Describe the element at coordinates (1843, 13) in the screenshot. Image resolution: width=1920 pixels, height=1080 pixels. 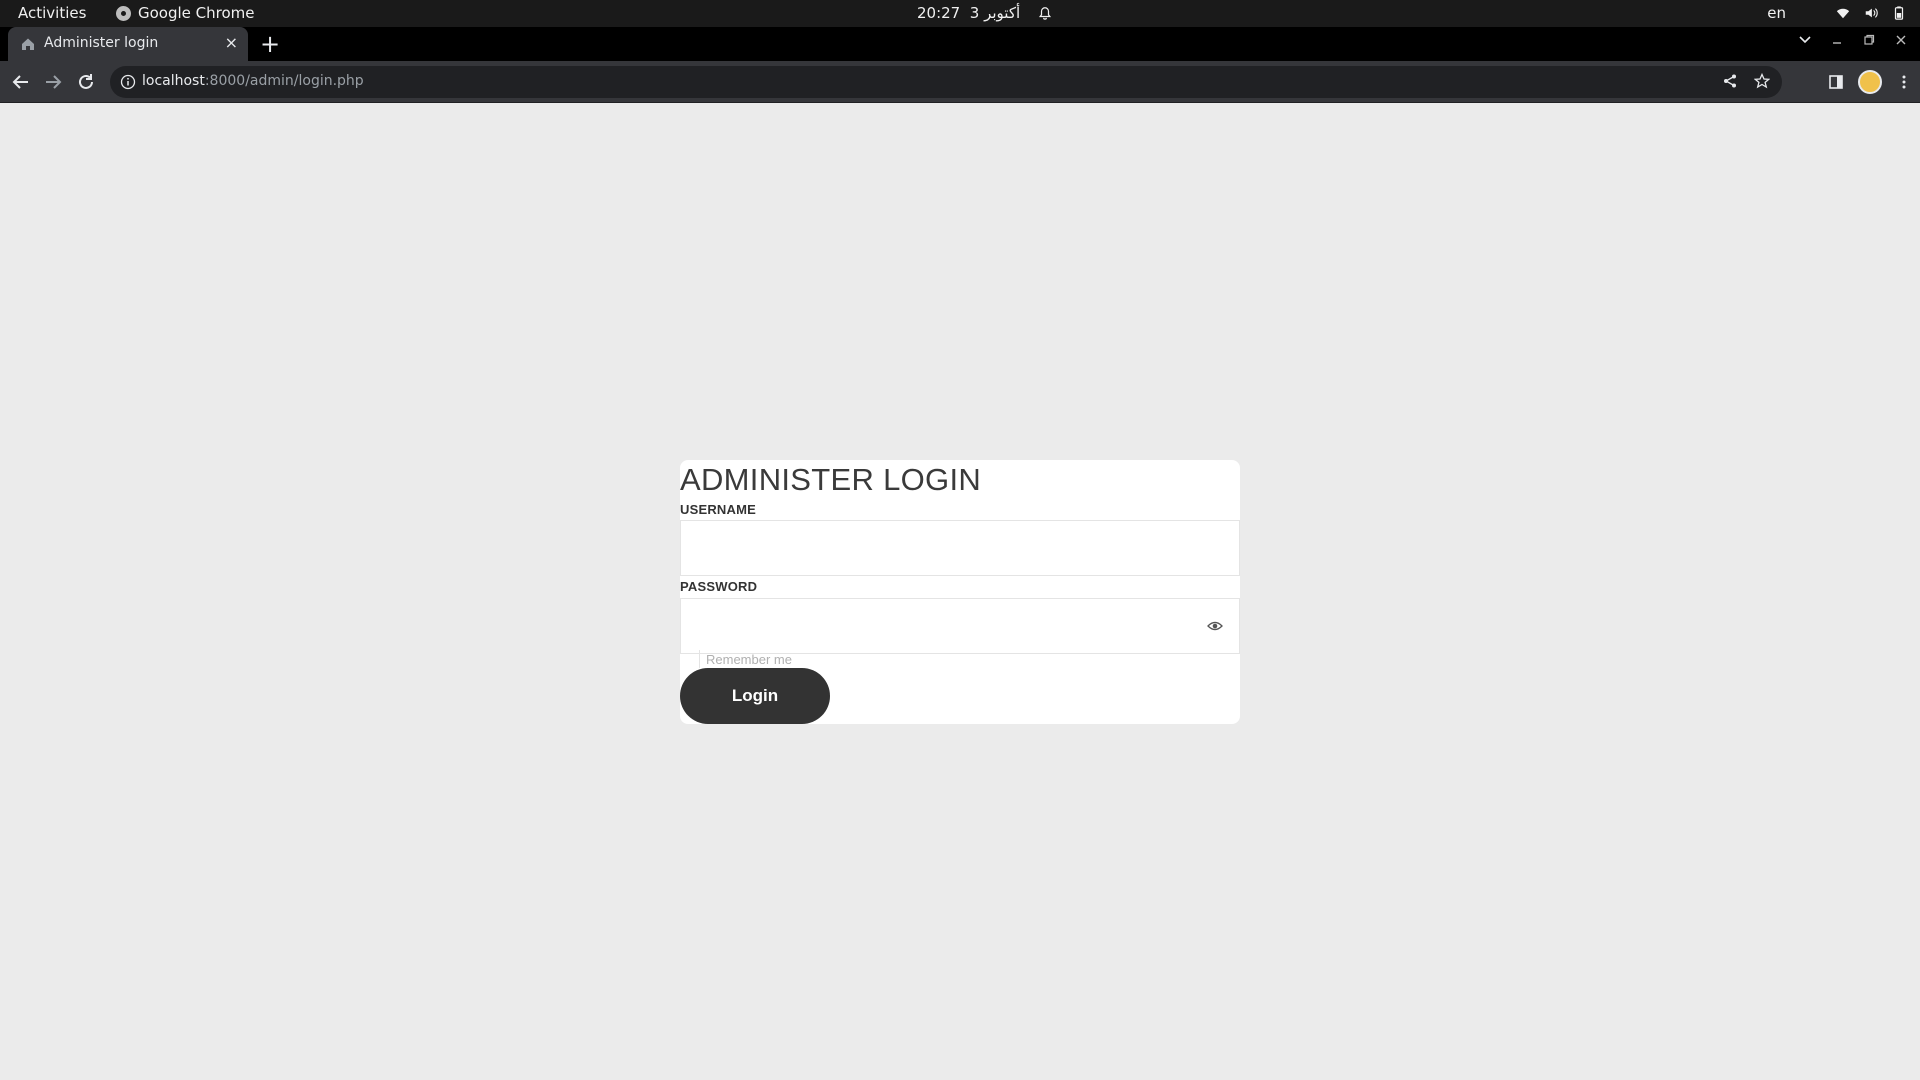
I see `wifi-icon` at that location.